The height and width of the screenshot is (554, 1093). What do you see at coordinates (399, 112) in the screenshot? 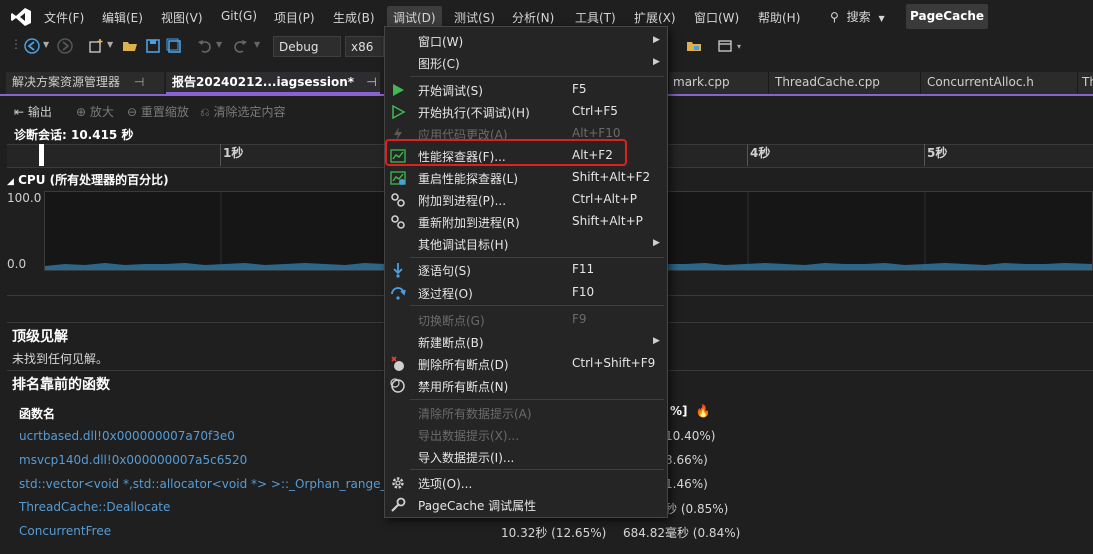
I see `play-outline-icon` at bounding box center [399, 112].